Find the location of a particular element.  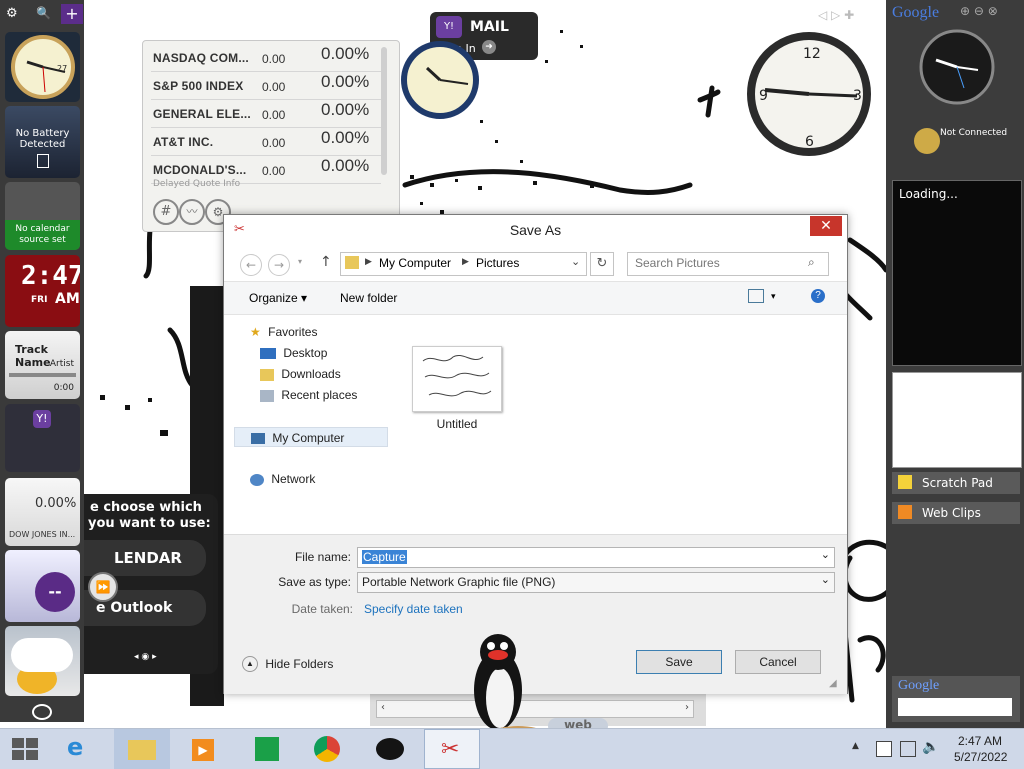

breadcrumb-my-computer: My Computer is located at coordinates (415, 263).